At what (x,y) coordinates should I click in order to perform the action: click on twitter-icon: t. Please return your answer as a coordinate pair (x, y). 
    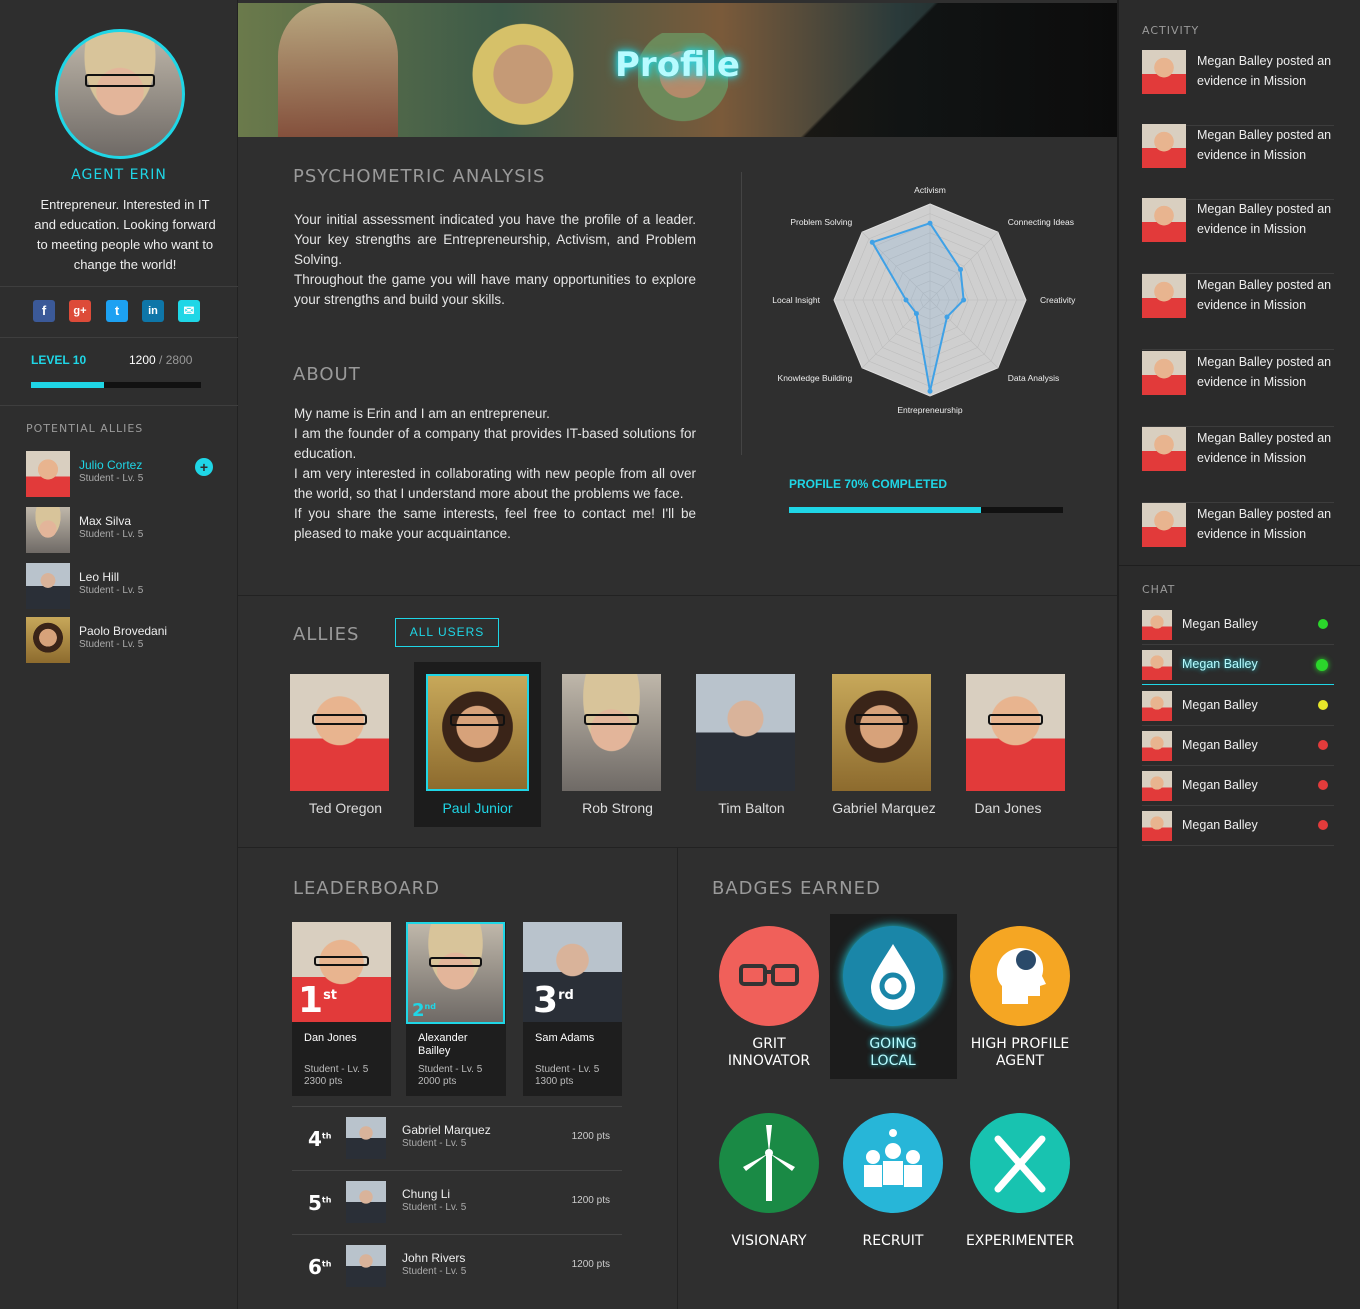
    Looking at the image, I should click on (117, 311).